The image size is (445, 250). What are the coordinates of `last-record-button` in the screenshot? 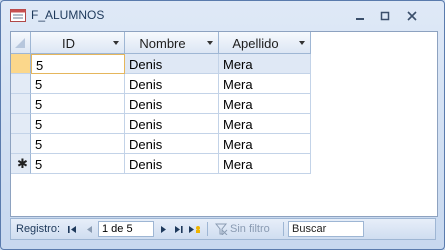 It's located at (178, 229).